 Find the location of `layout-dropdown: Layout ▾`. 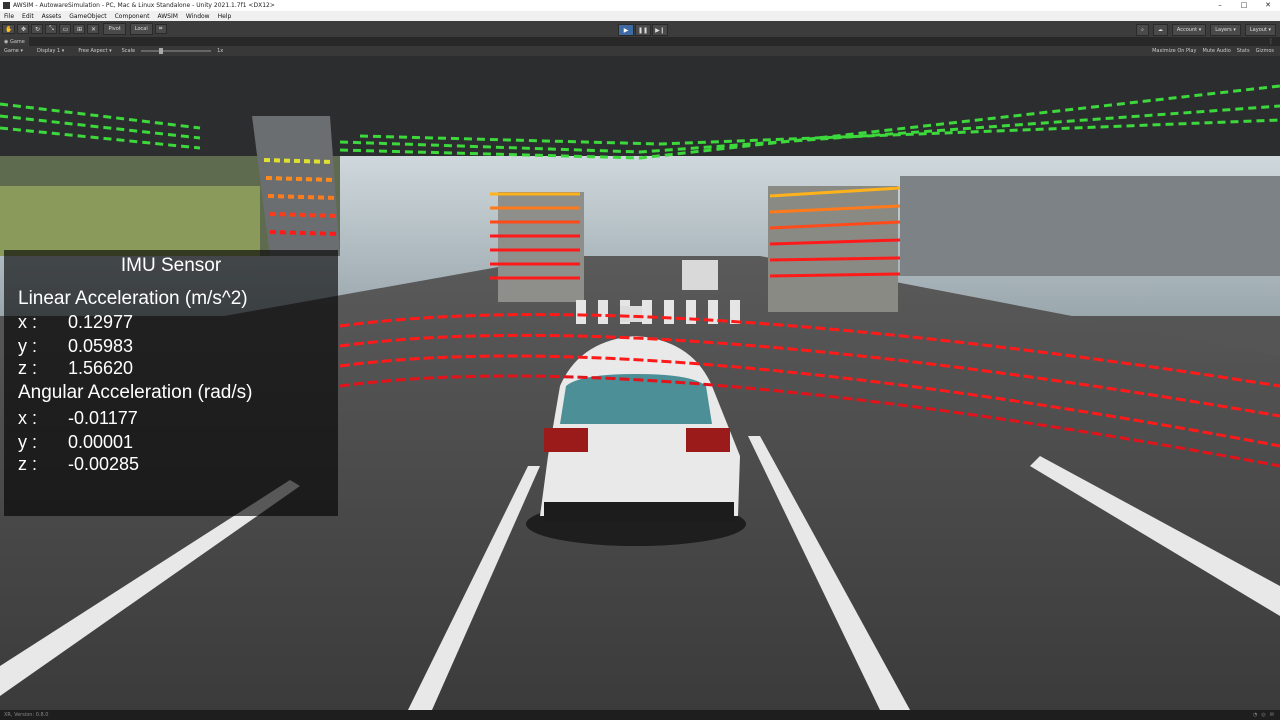

layout-dropdown: Layout ▾ is located at coordinates (1260, 30).